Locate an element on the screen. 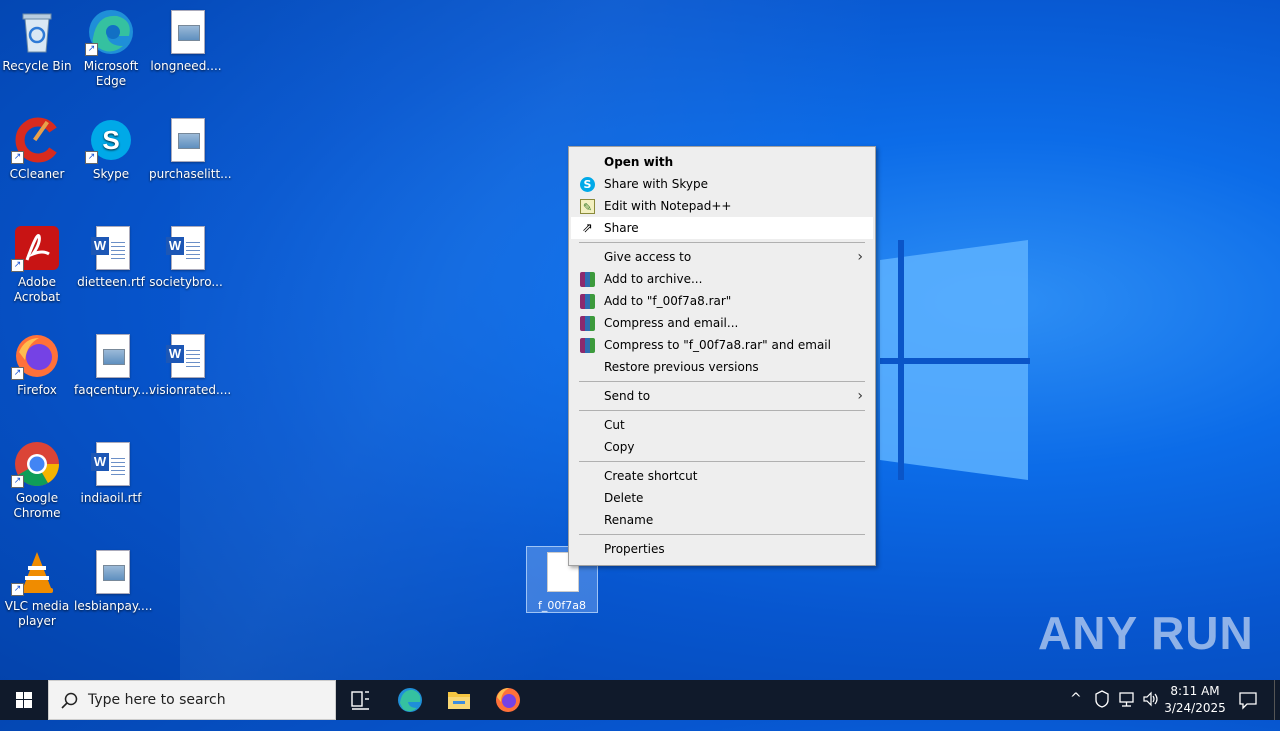 This screenshot has height=731, width=1280. start-button is located at coordinates (24, 700).